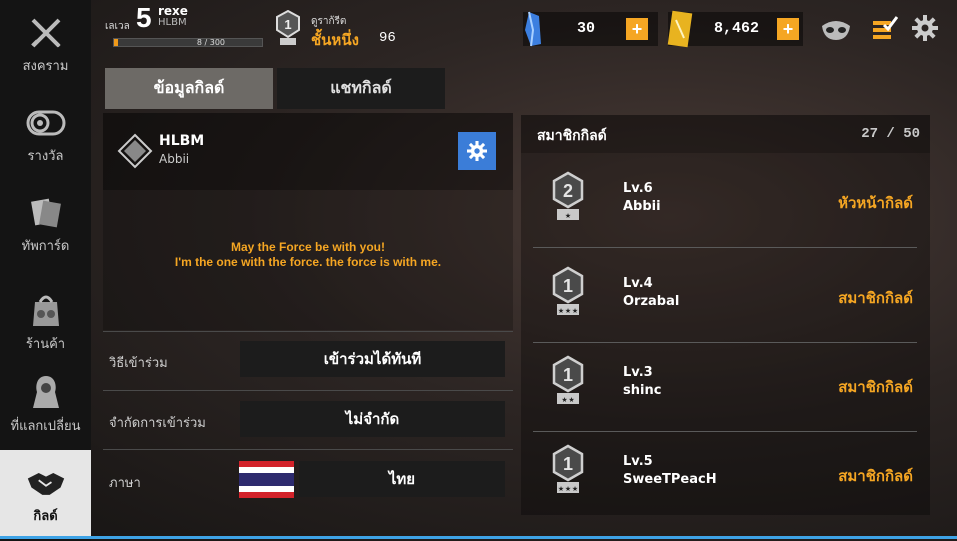 The image size is (957, 541). Describe the element at coordinates (287, 24) in the screenshot. I see `svg-text: 1` at that location.